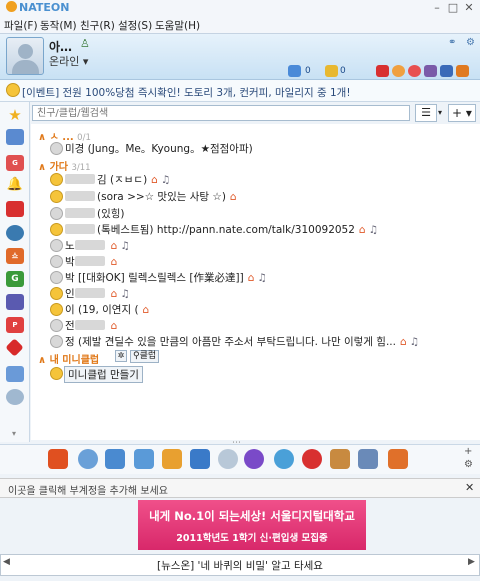 This screenshot has width=480, height=581. Describe the element at coordinates (15, 325) in the screenshot. I see `pickle-icon: P` at that location.